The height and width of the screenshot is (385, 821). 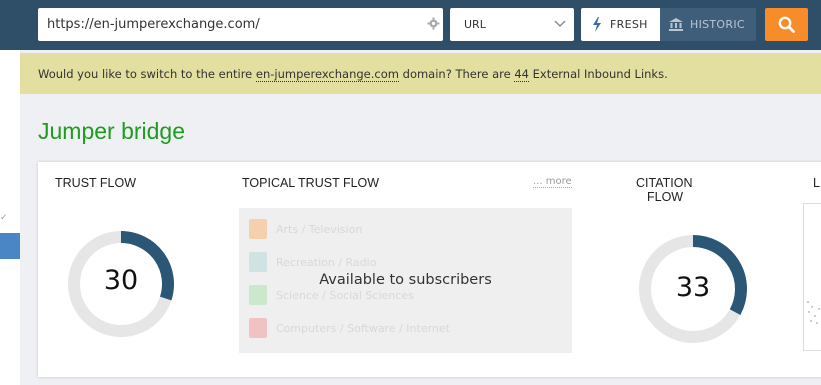 What do you see at coordinates (812, 277) in the screenshot?
I see `next-metric-panel` at bounding box center [812, 277].